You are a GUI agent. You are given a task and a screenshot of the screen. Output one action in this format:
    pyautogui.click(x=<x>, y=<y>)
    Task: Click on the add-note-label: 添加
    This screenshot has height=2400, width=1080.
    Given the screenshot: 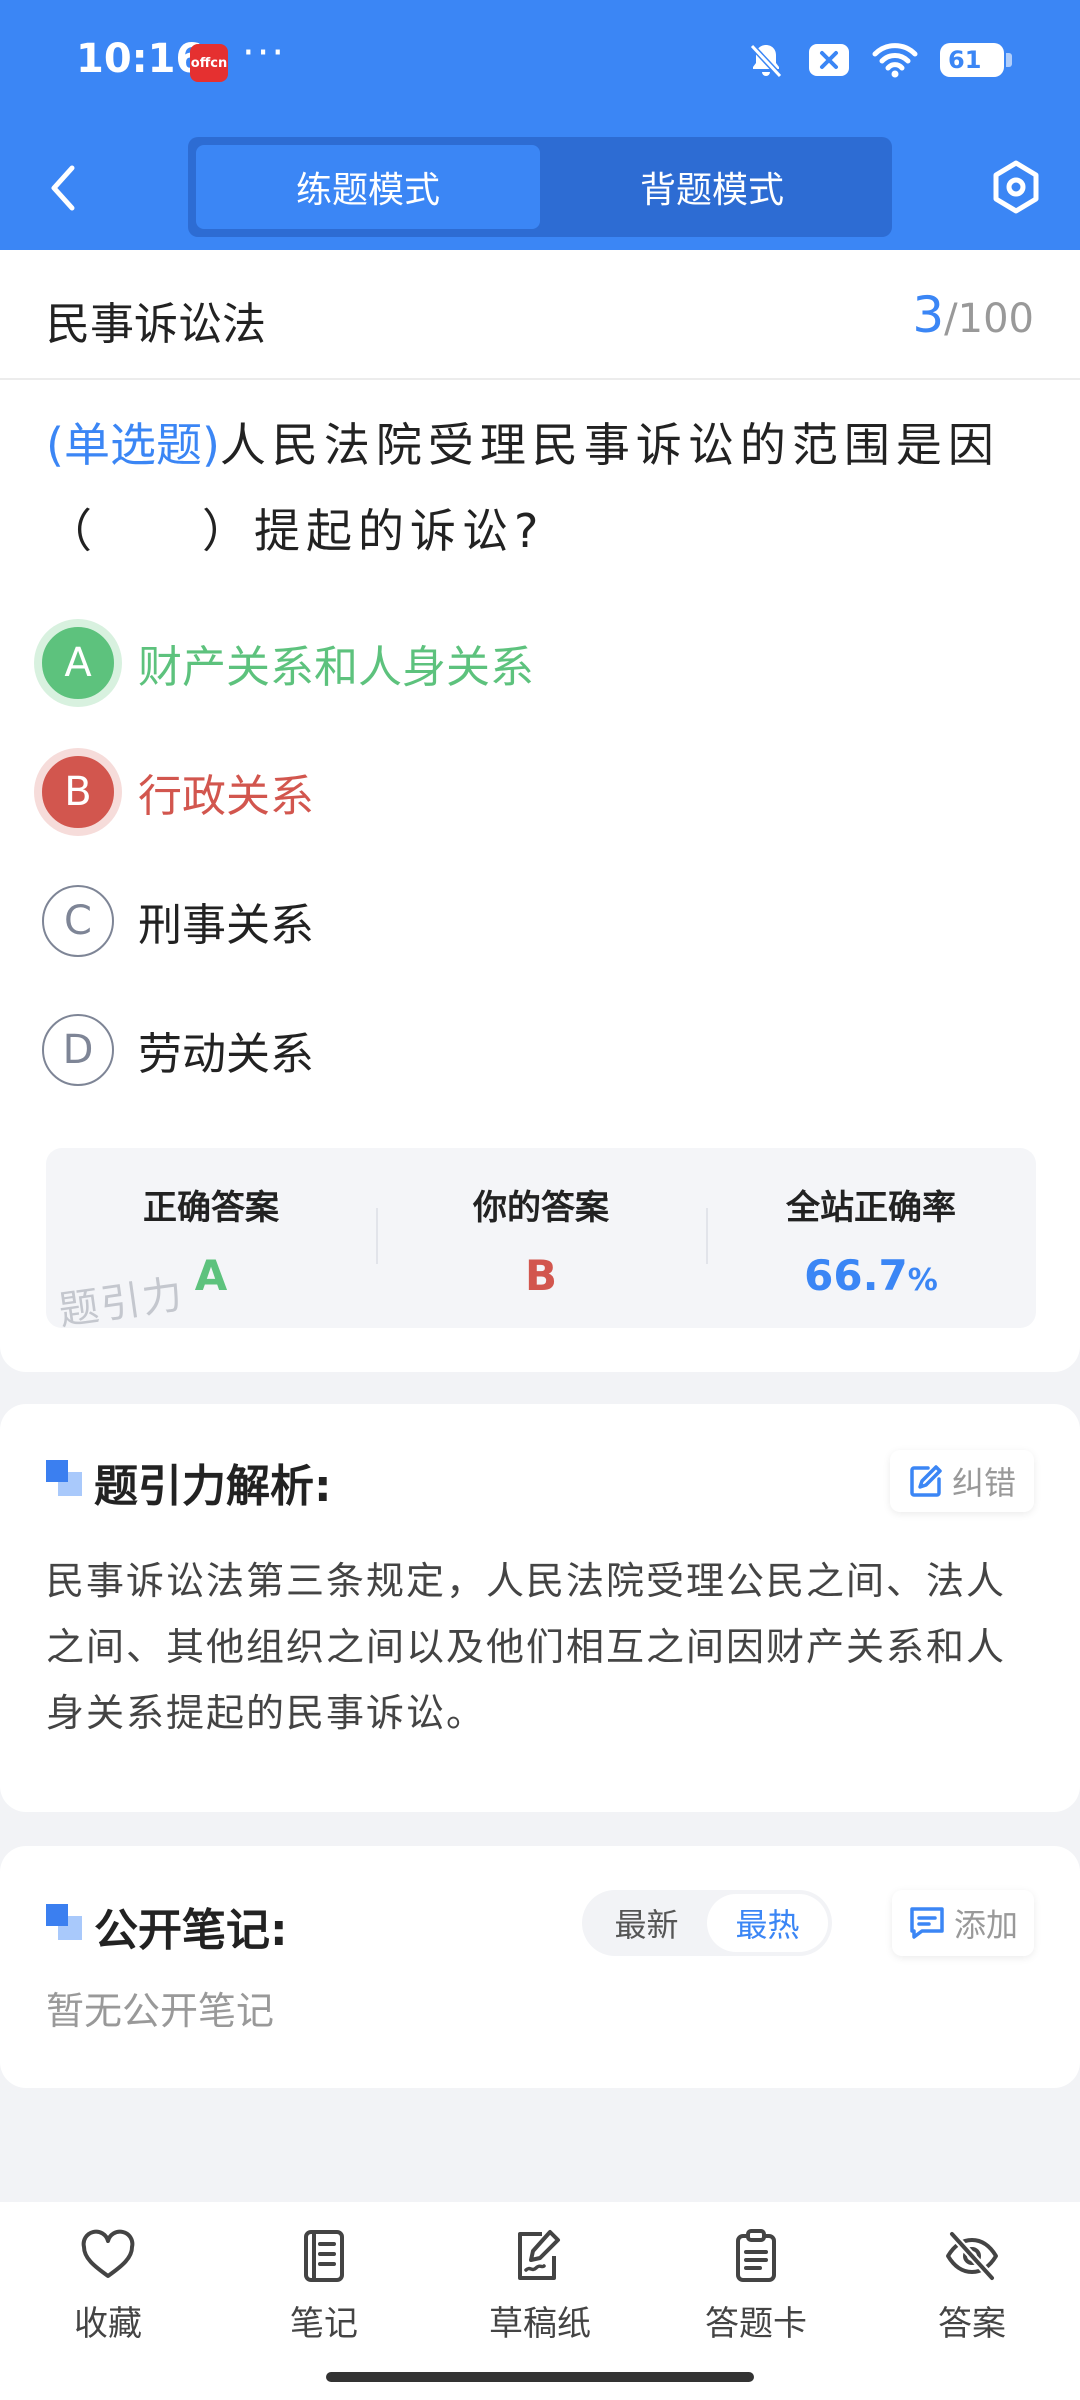 What is the action you would take?
    pyautogui.click(x=985, y=1925)
    